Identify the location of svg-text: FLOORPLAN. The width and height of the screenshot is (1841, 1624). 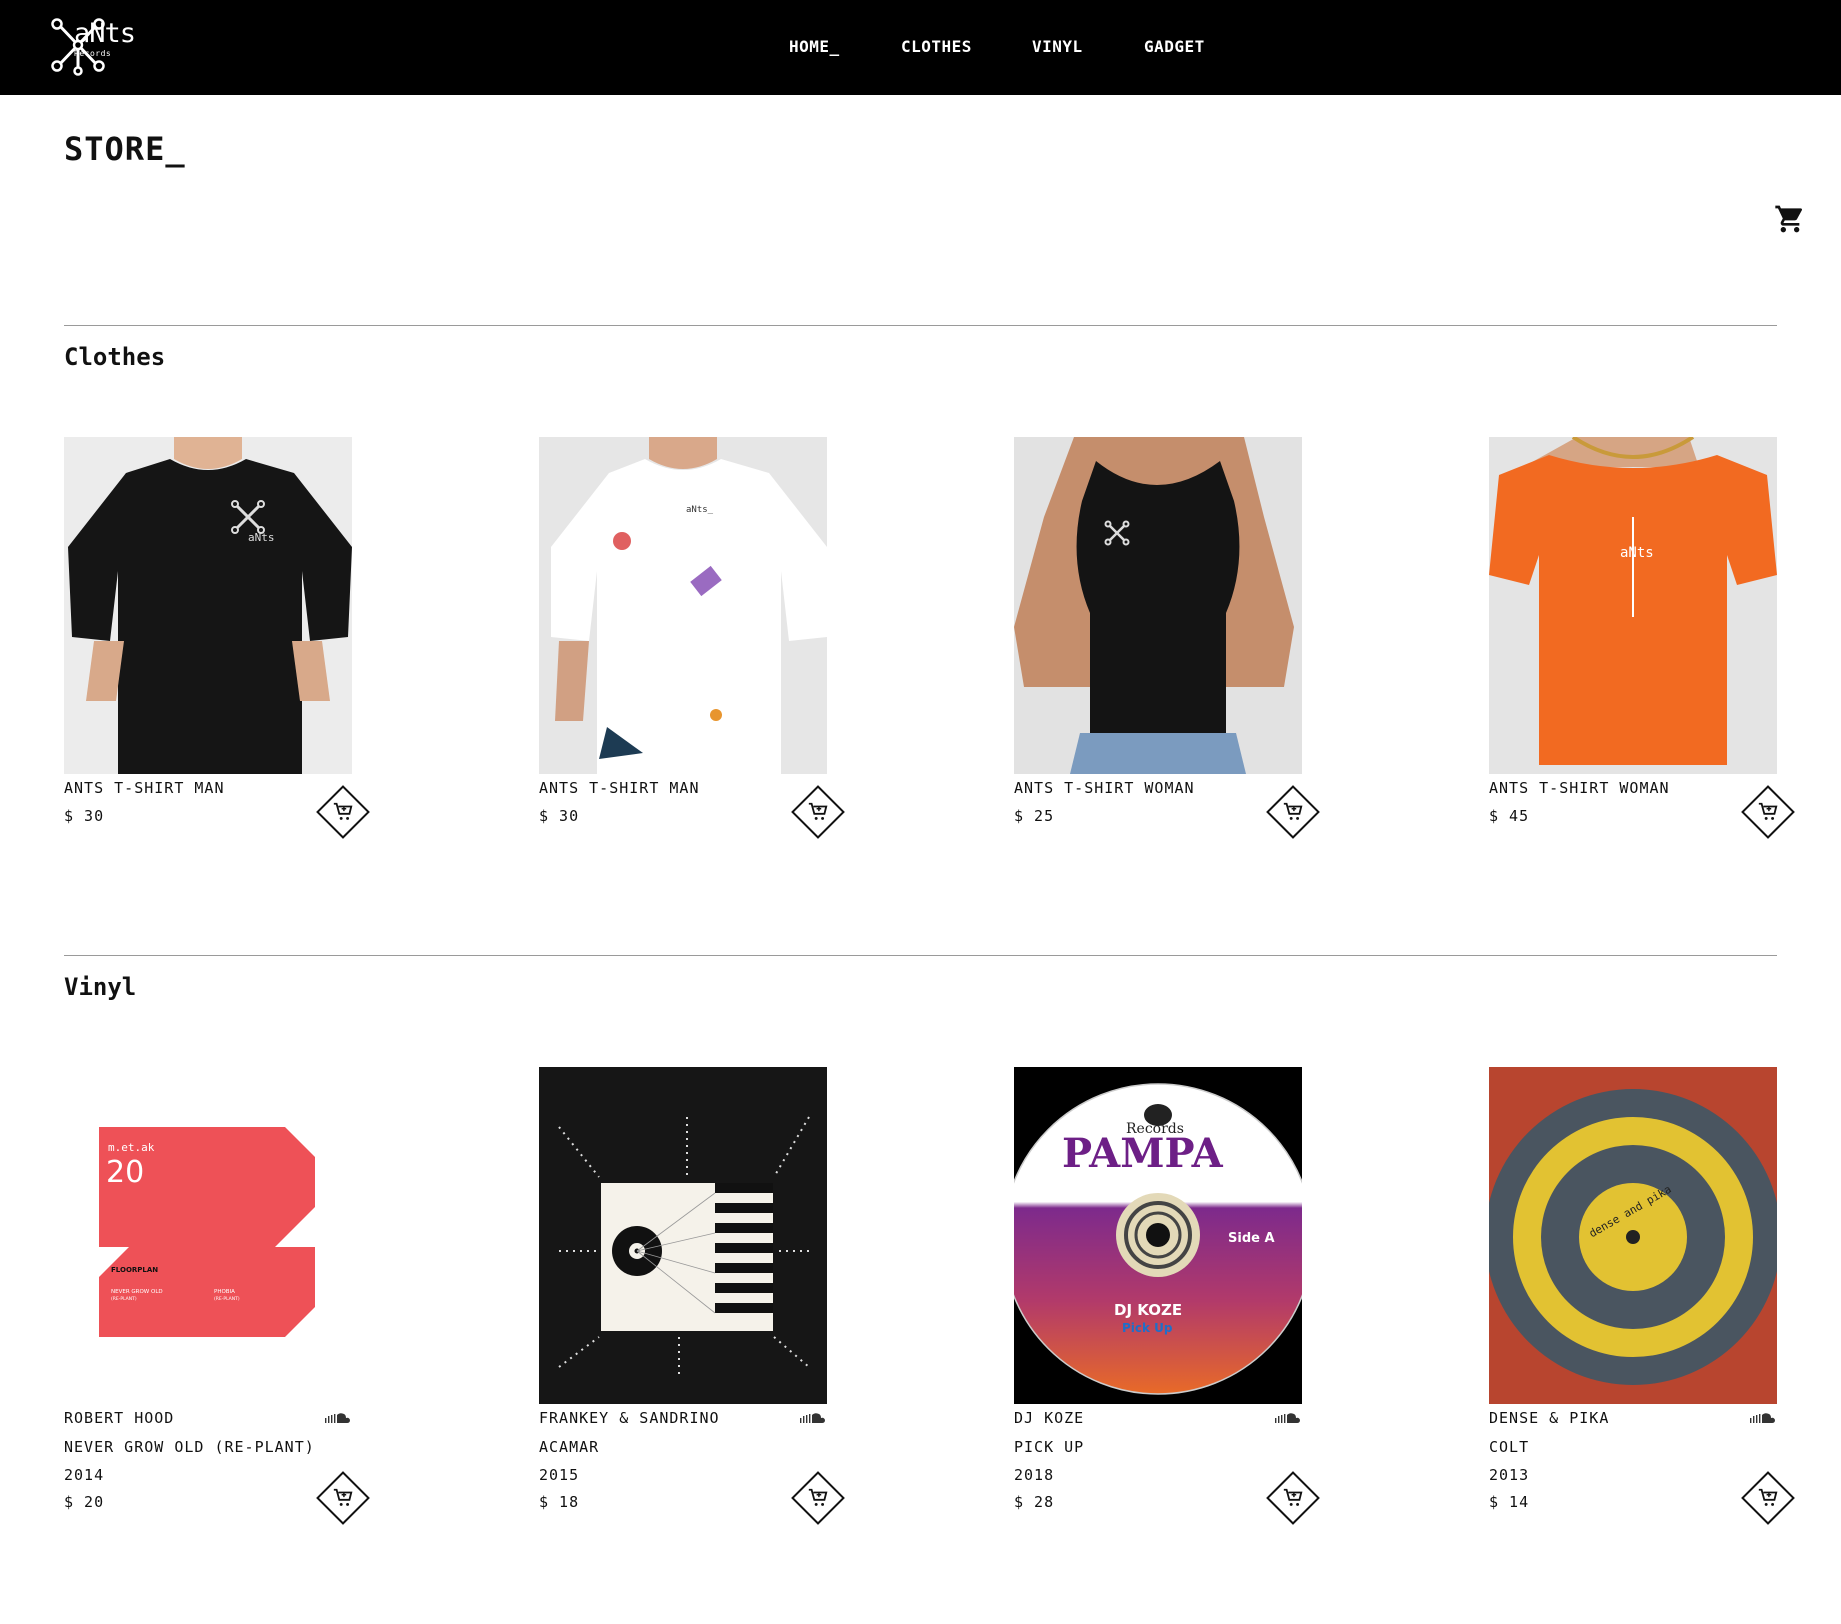
(134, 1270).